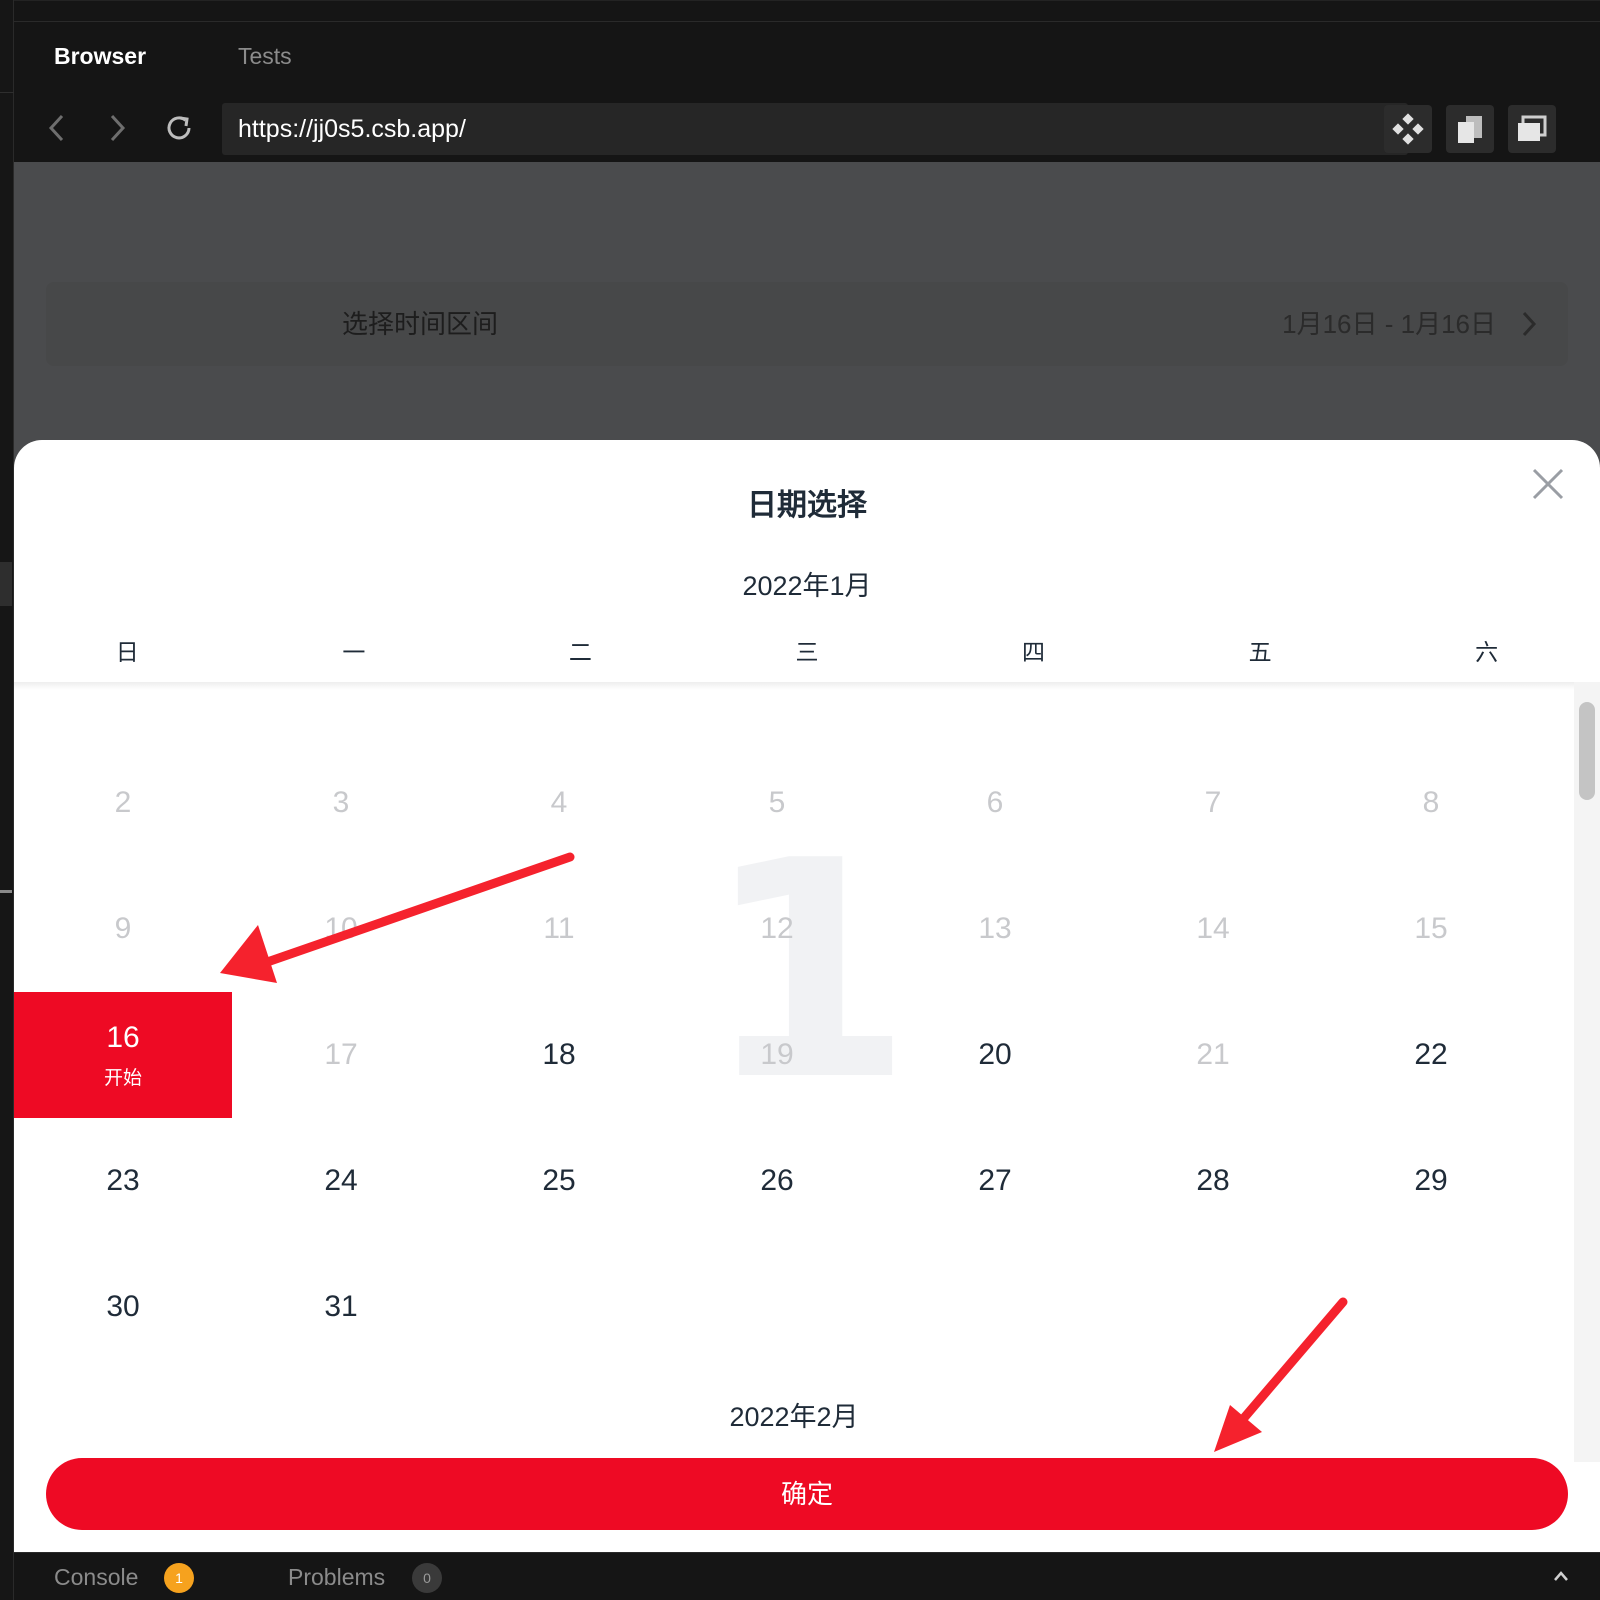 The image size is (1600, 1600). I want to click on day-17: 17, so click(341, 1055).